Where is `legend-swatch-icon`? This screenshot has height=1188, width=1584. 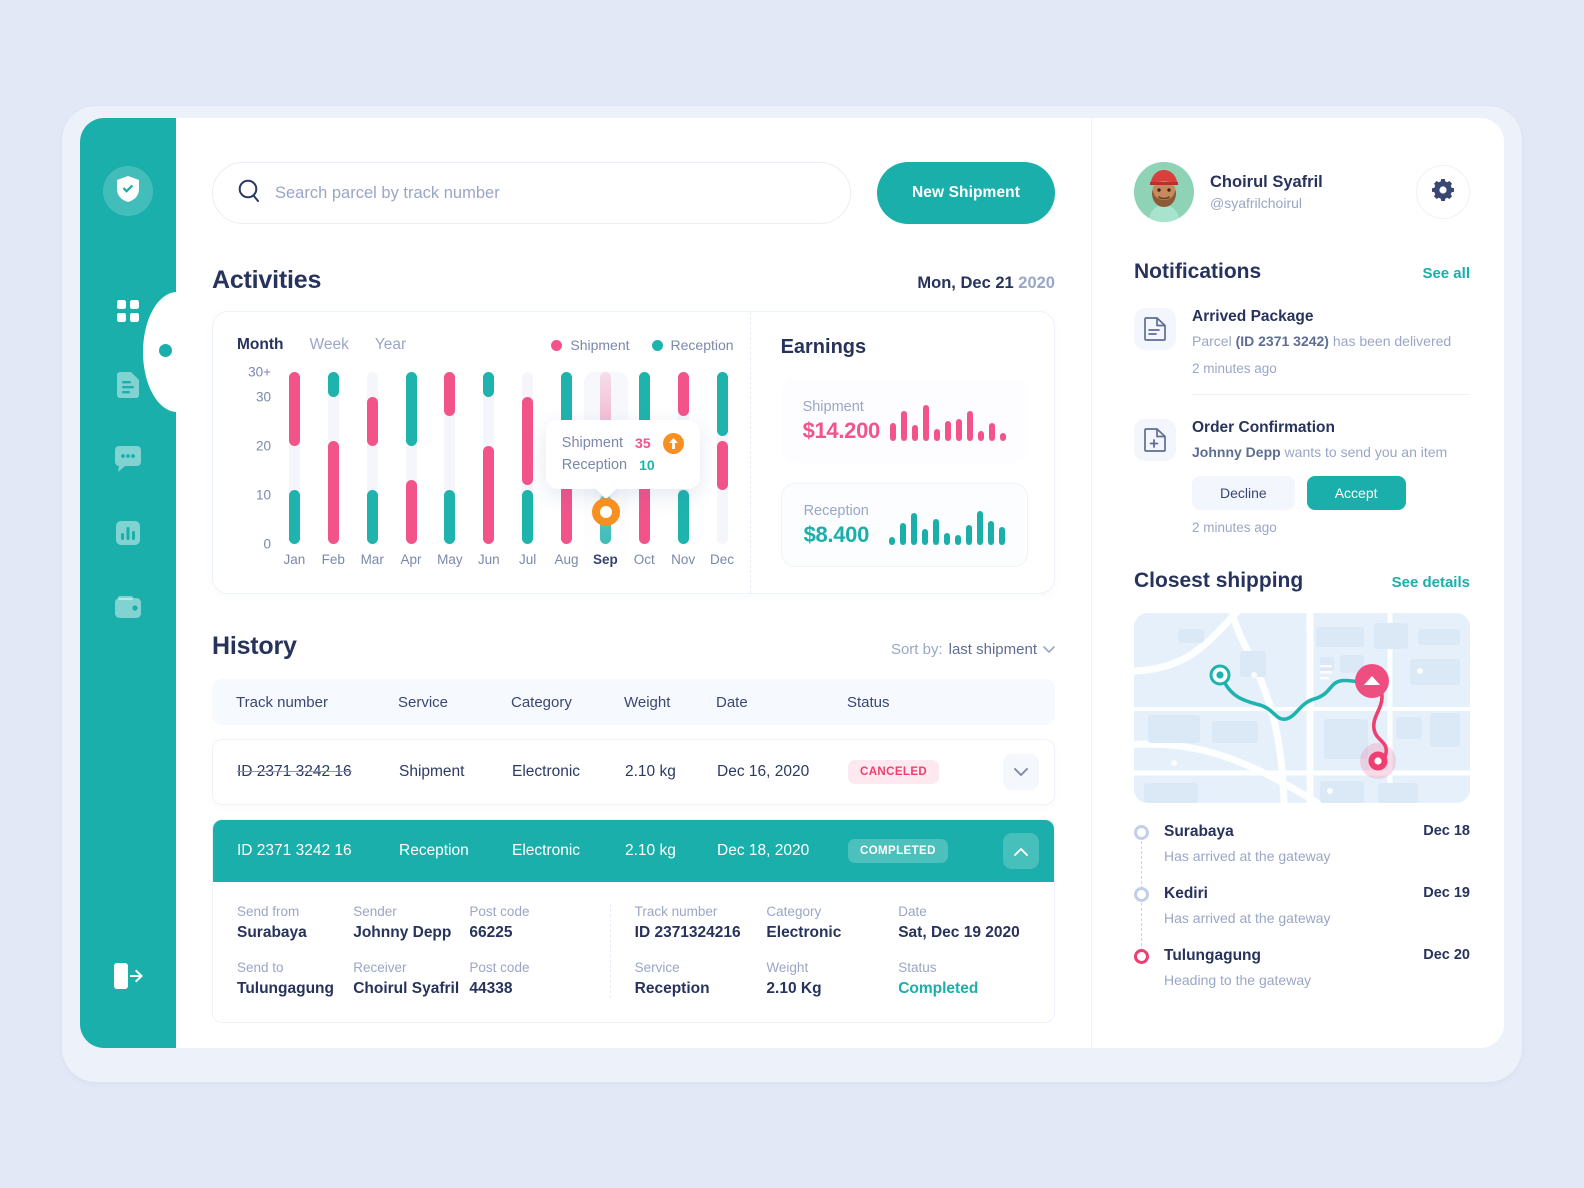
legend-swatch-icon is located at coordinates (557, 345).